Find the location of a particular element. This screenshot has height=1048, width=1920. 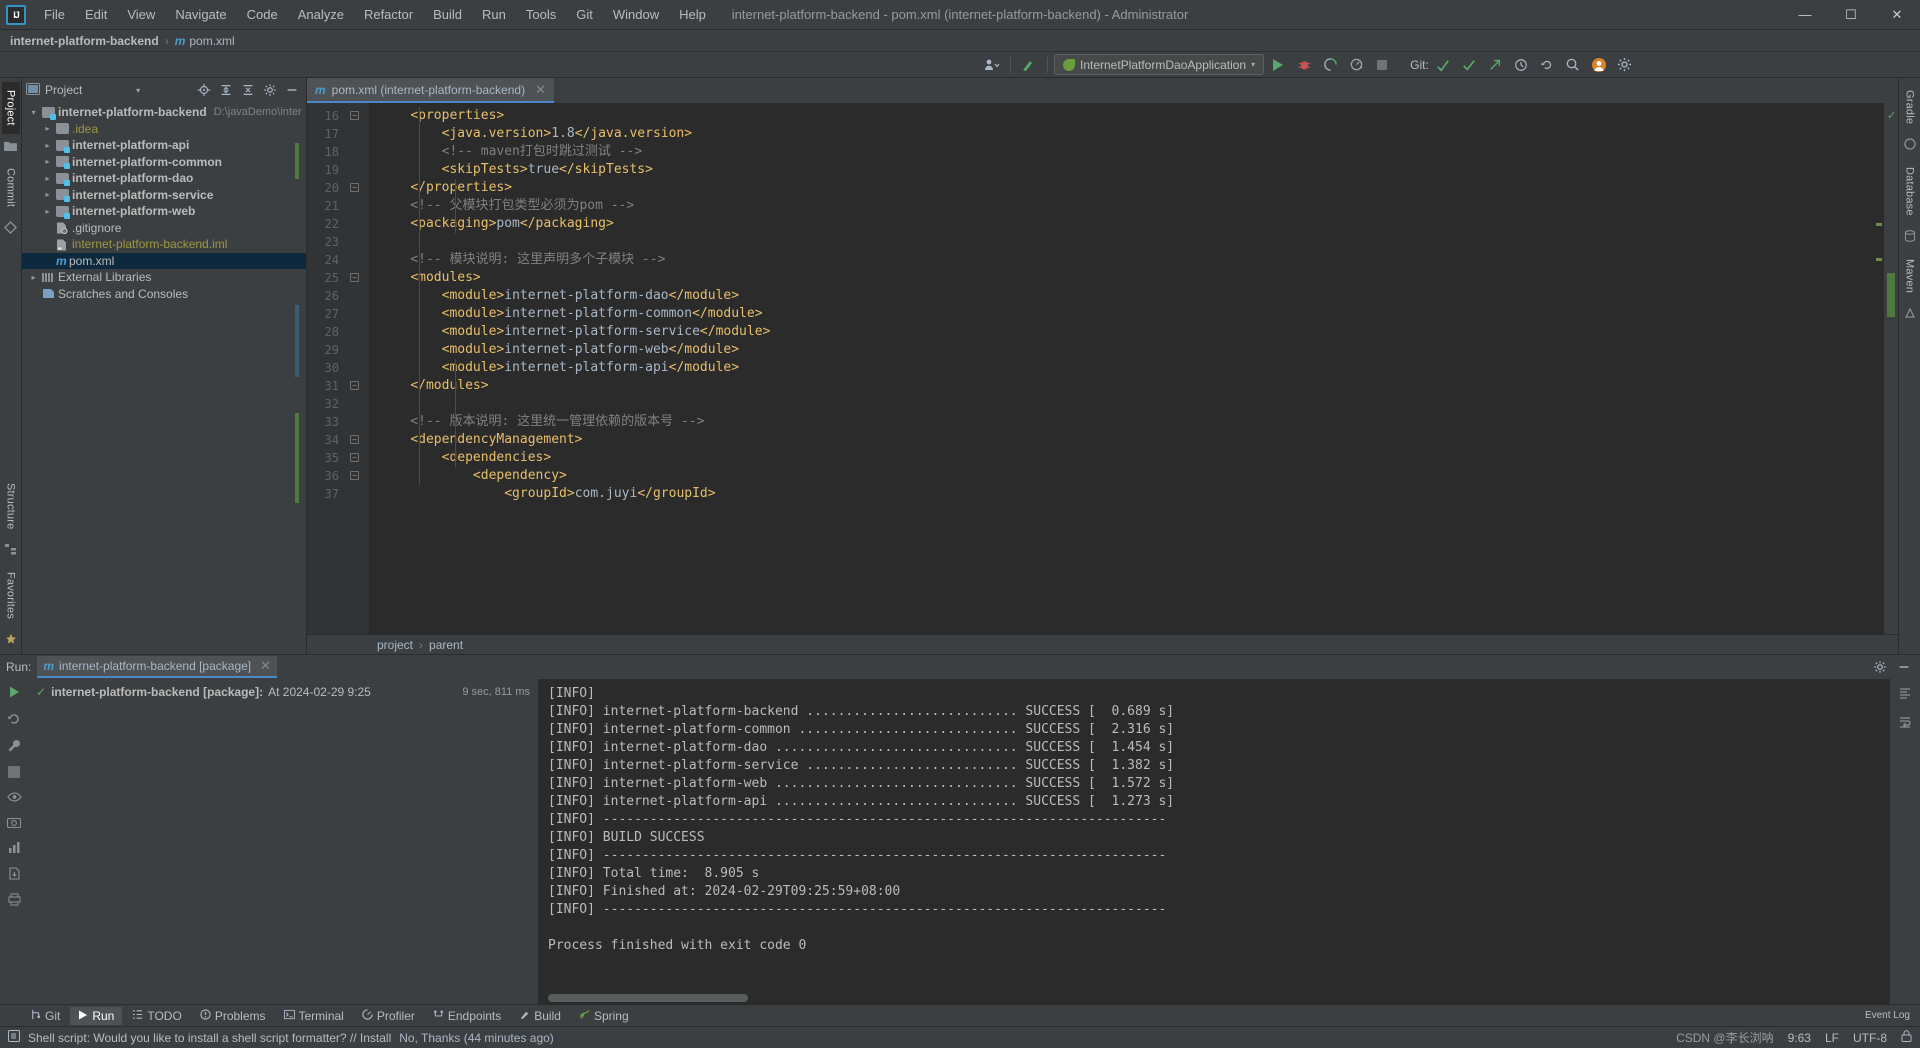

debug-button is located at coordinates (1304, 65).